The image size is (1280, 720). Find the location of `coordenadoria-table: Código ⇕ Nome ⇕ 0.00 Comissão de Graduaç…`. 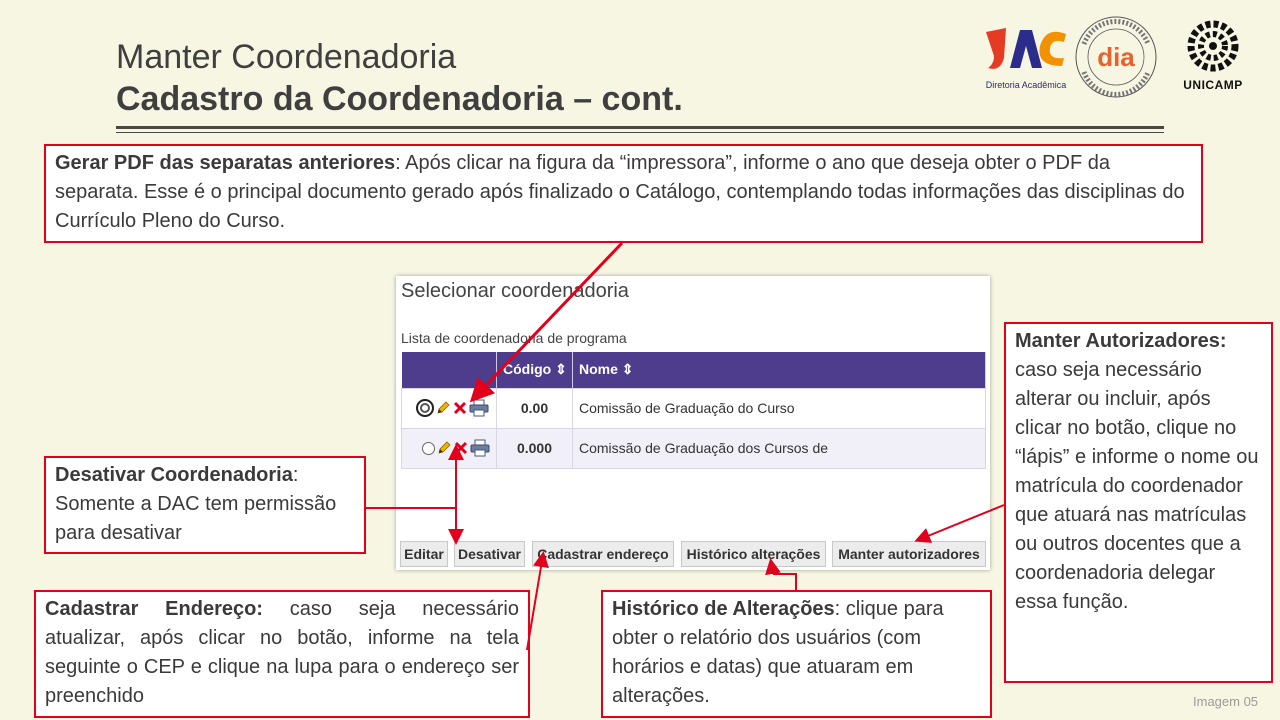

coordenadoria-table: Código ⇕ Nome ⇕ 0.00 Comissão de Graduaç… is located at coordinates (693, 410).